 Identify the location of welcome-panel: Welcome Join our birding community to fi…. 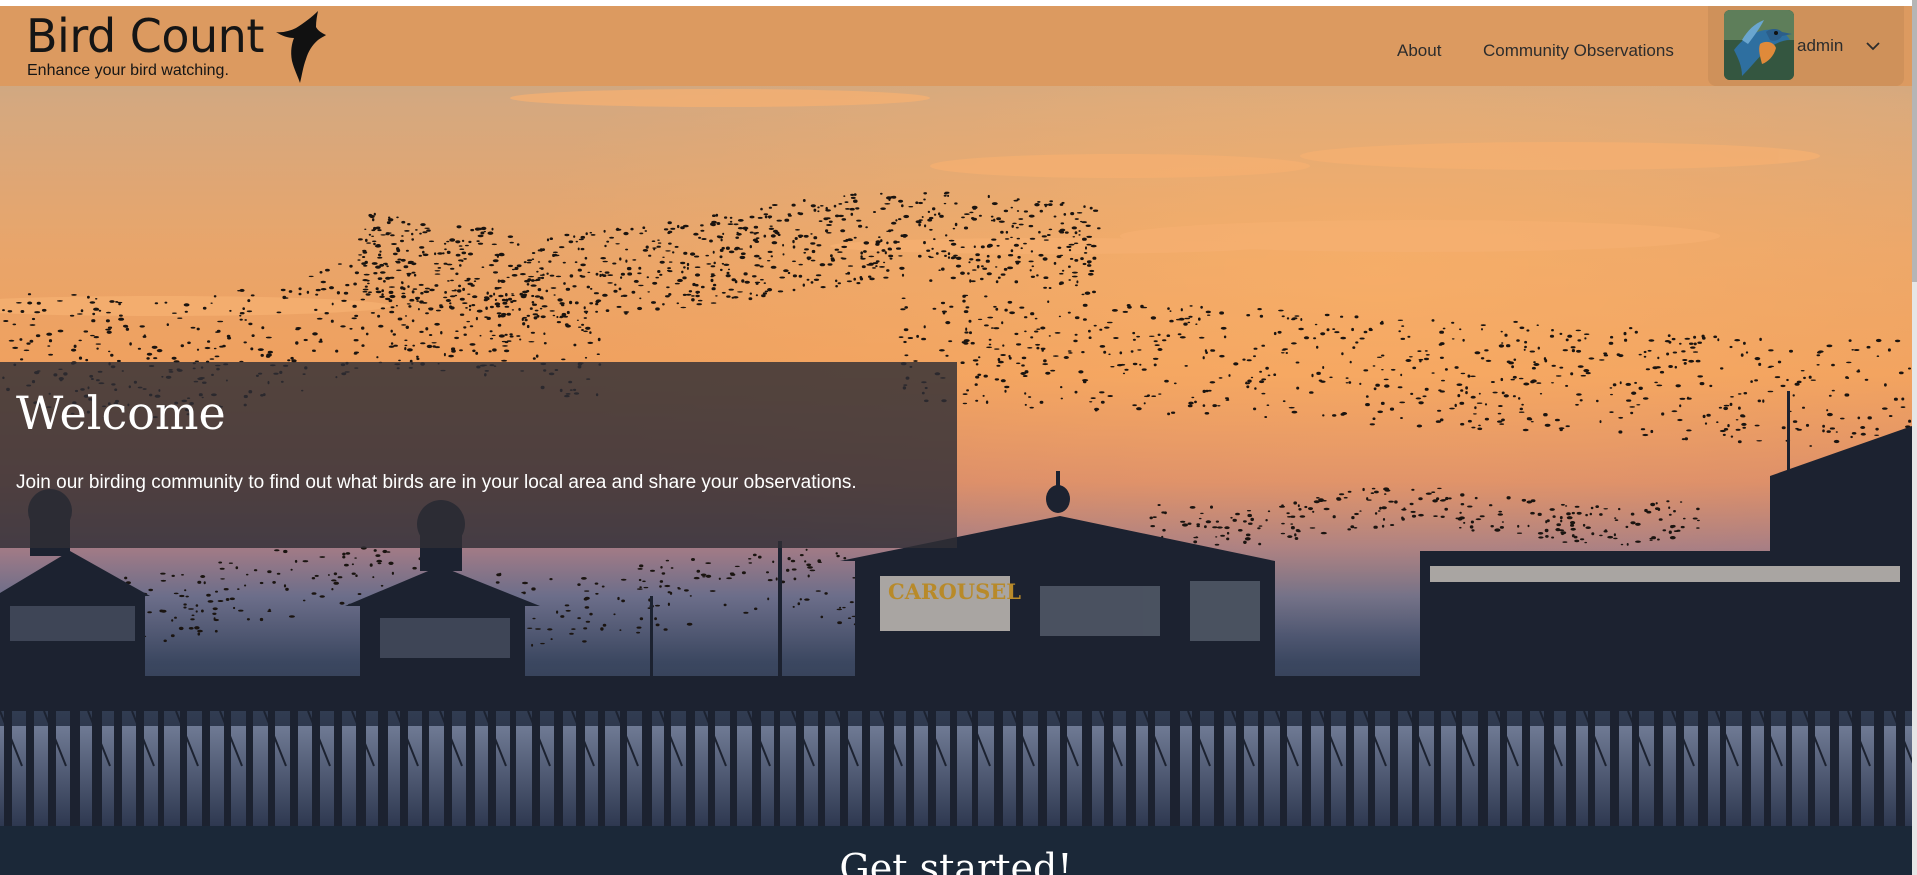
(478, 455).